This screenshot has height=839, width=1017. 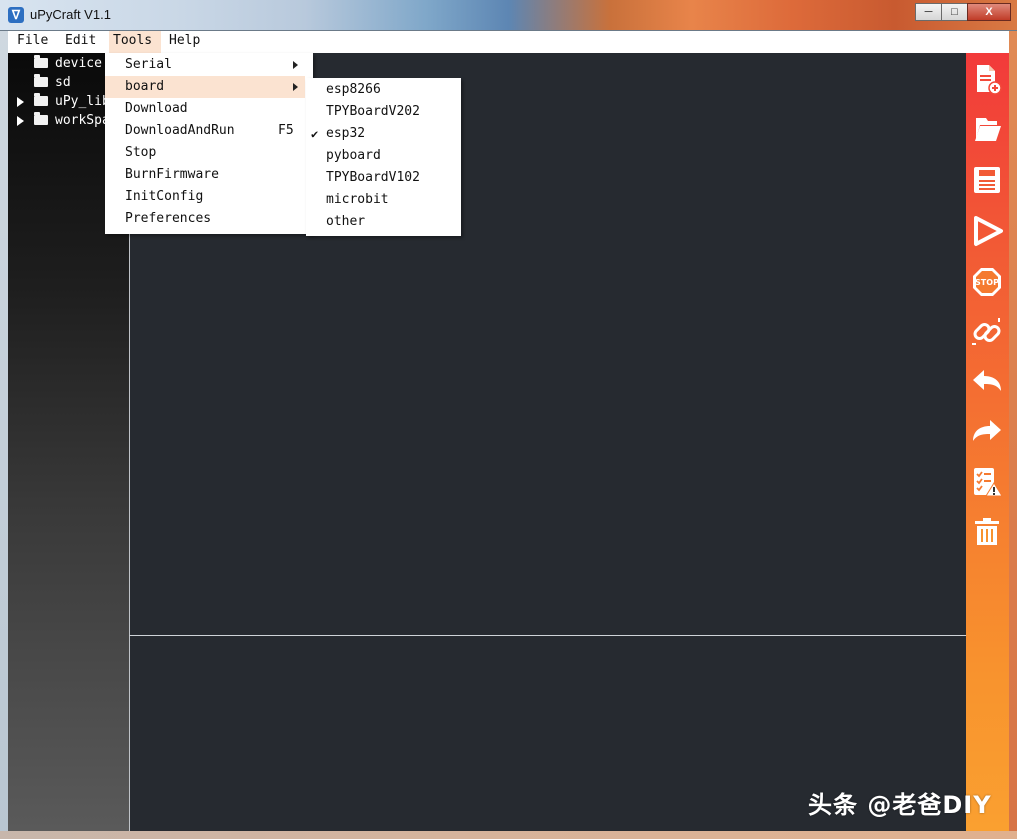 I want to click on menu-item-burn-firmware: BurnFirmware, so click(x=209, y=175).